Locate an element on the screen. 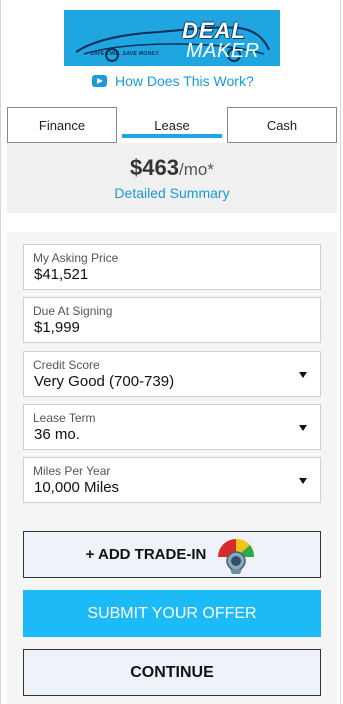 The height and width of the screenshot is (704, 343). payment-summary: $463/mo* Detailed Summary is located at coordinates (172, 178).